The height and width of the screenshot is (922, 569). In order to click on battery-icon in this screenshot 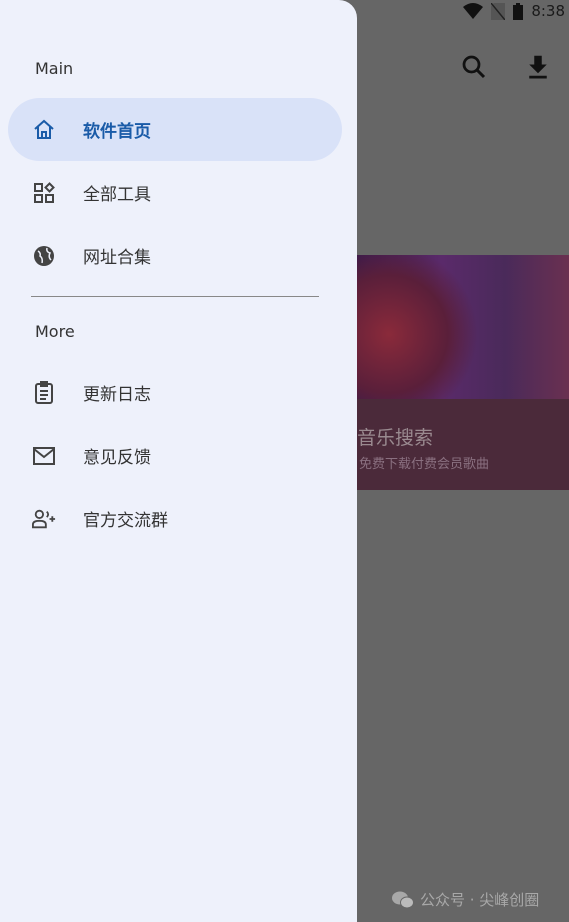, I will do `click(518, 11)`.